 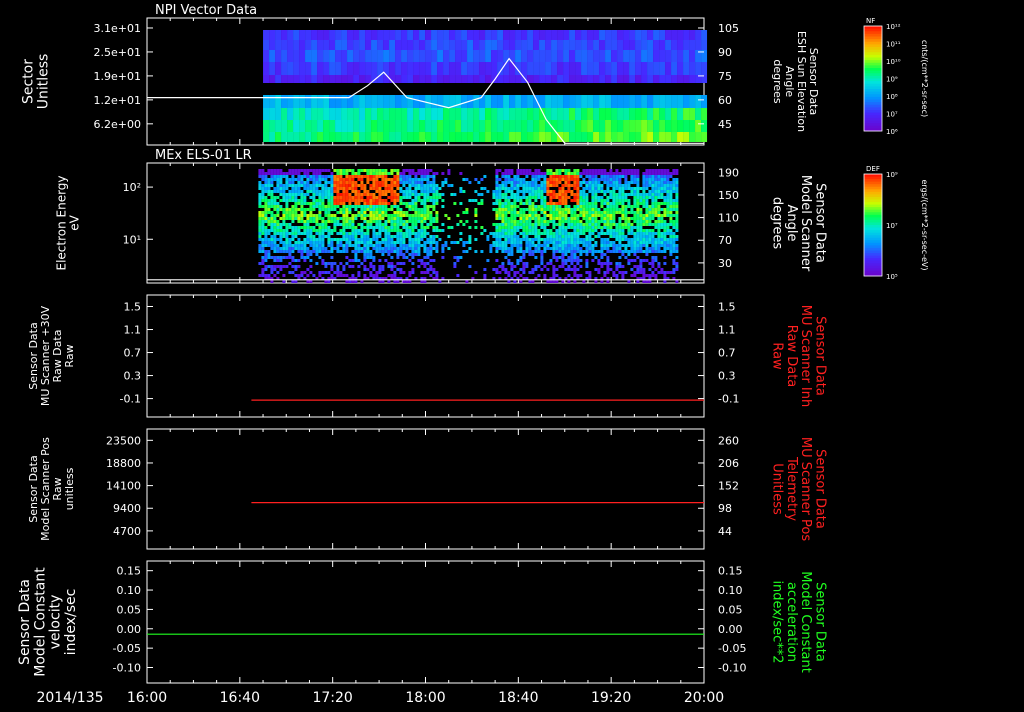 I want to click on axis-label-line: MU Scanner Inh, so click(x=805, y=356).